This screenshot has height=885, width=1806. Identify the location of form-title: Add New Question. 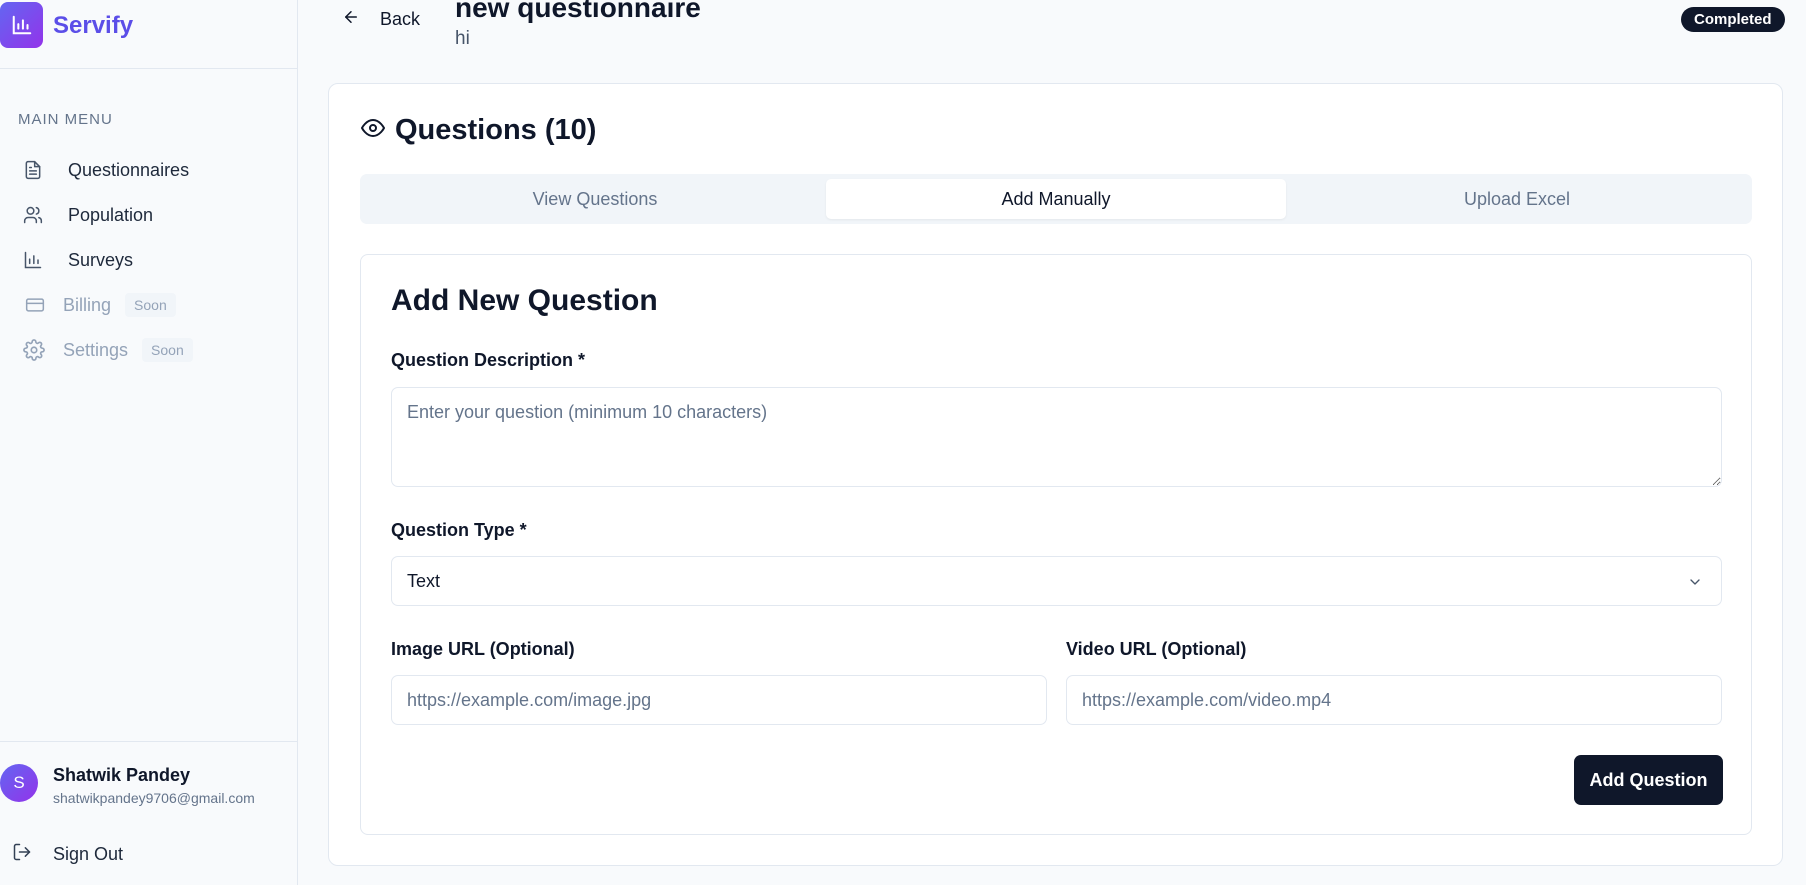
(524, 300).